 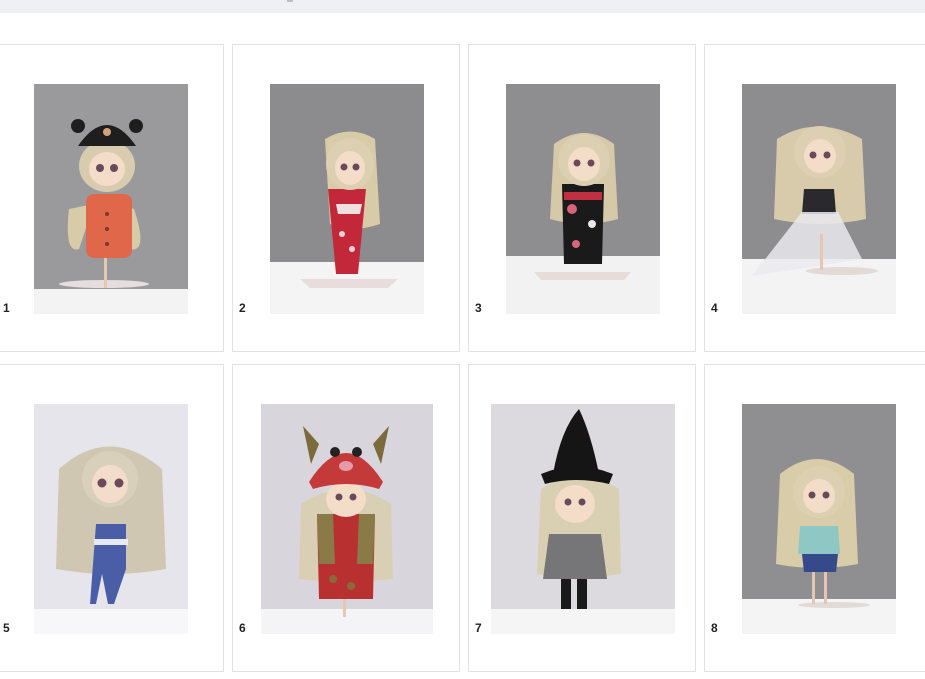 I want to click on item-number: 2, so click(x=242, y=308).